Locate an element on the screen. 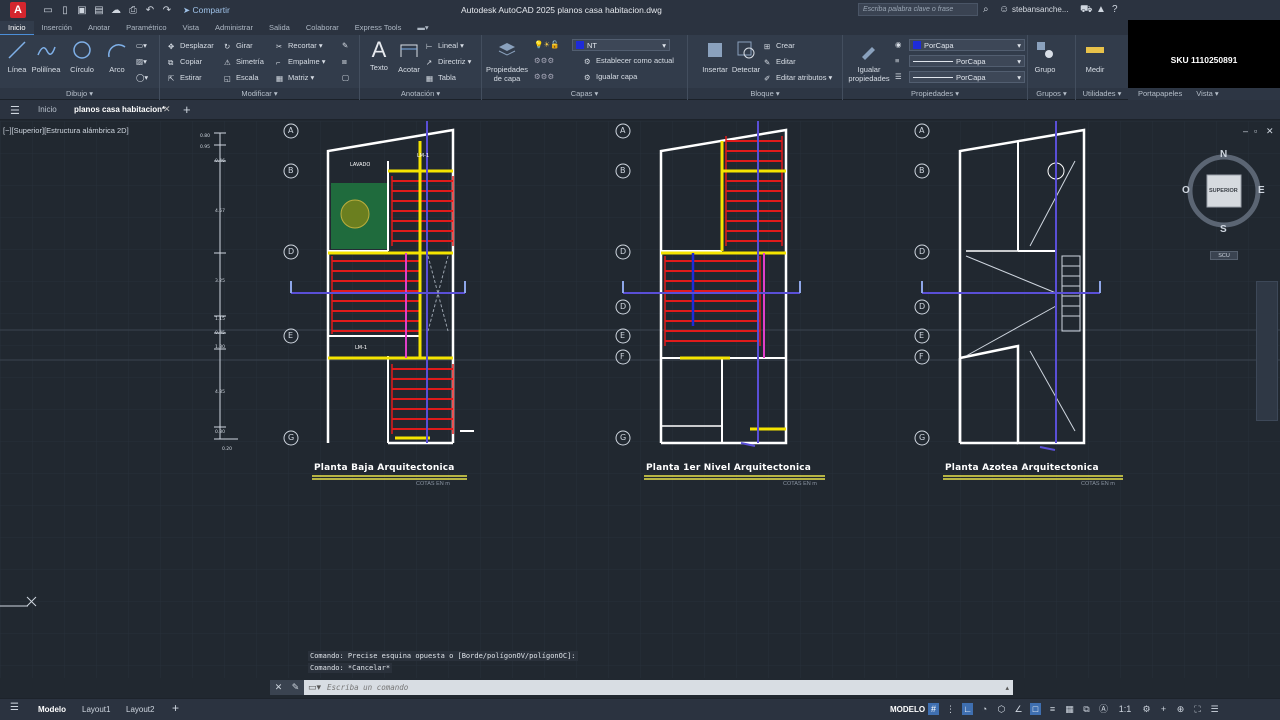  print-icon: ⎙ is located at coordinates (133, 10).